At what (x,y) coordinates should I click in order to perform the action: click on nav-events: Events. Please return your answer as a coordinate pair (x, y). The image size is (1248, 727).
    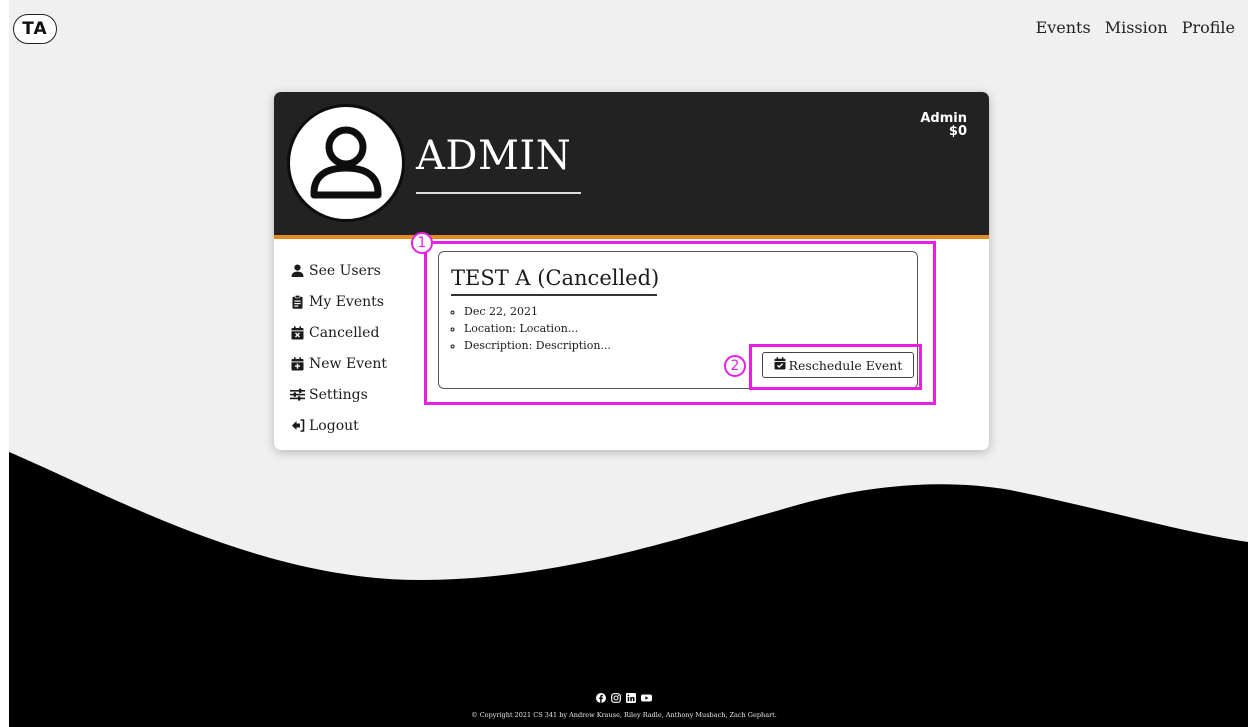
    Looking at the image, I should click on (1063, 27).